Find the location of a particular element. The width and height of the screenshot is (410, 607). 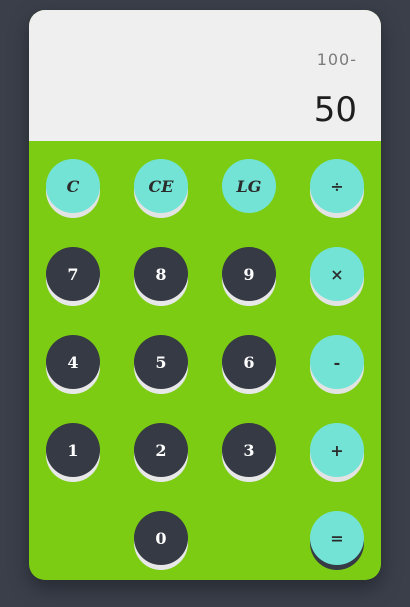

backspace-button-label: LG is located at coordinates (249, 186).